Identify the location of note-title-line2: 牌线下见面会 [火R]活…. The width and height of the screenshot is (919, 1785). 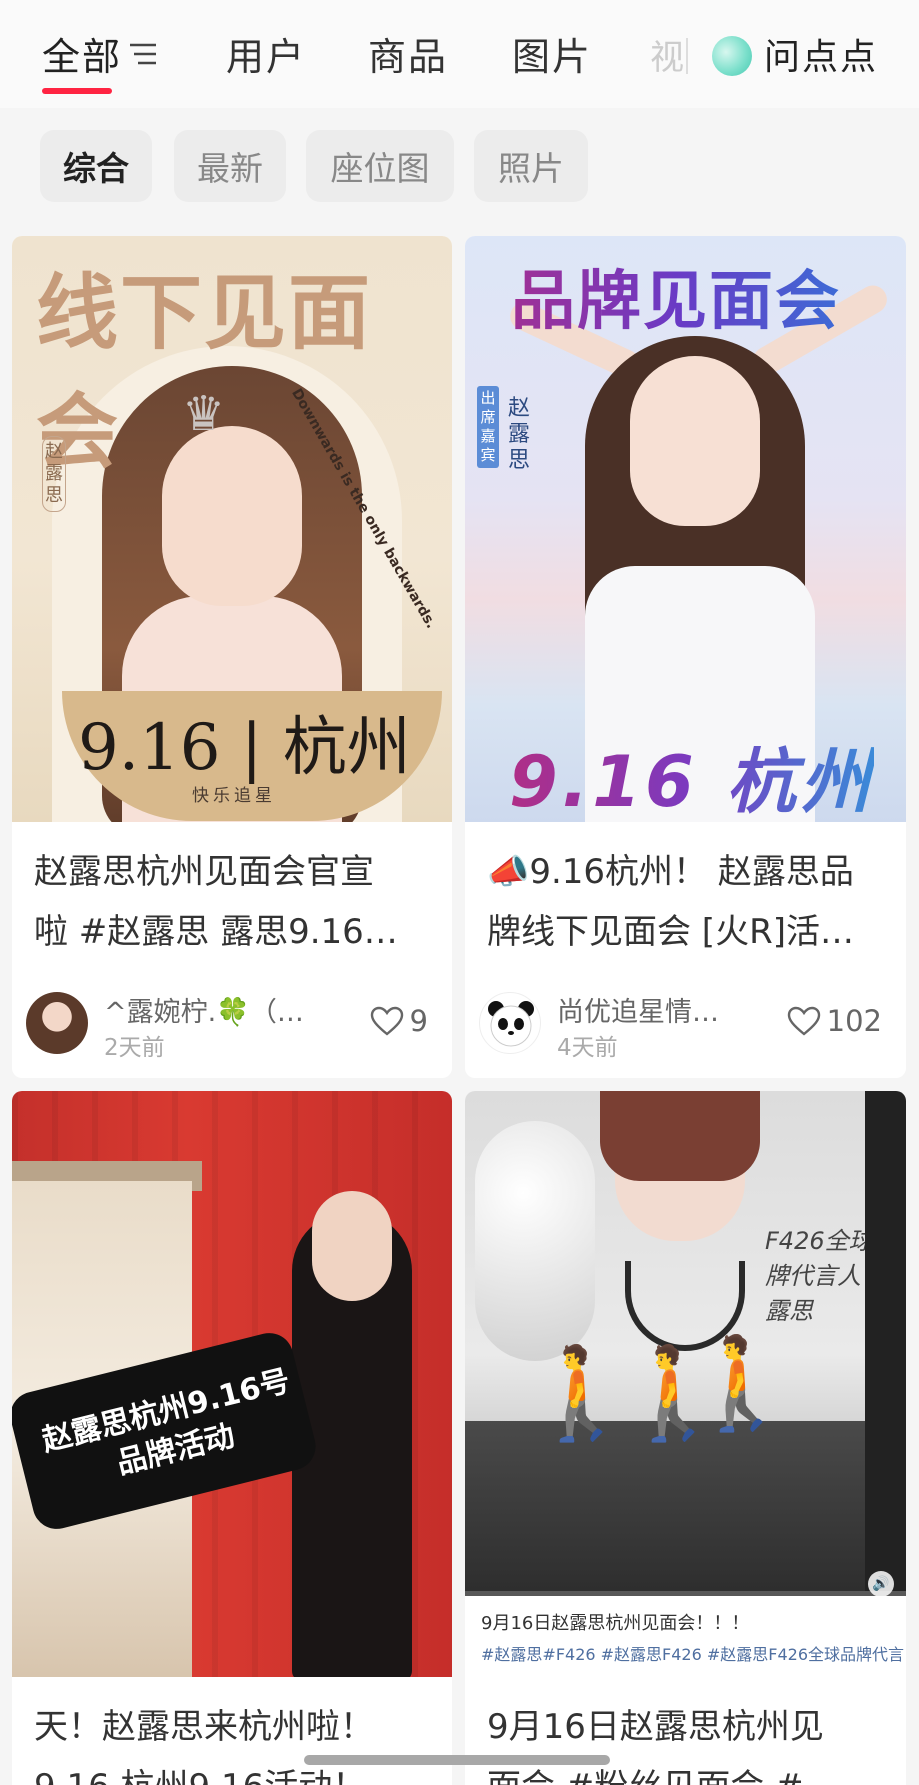
(687, 932).